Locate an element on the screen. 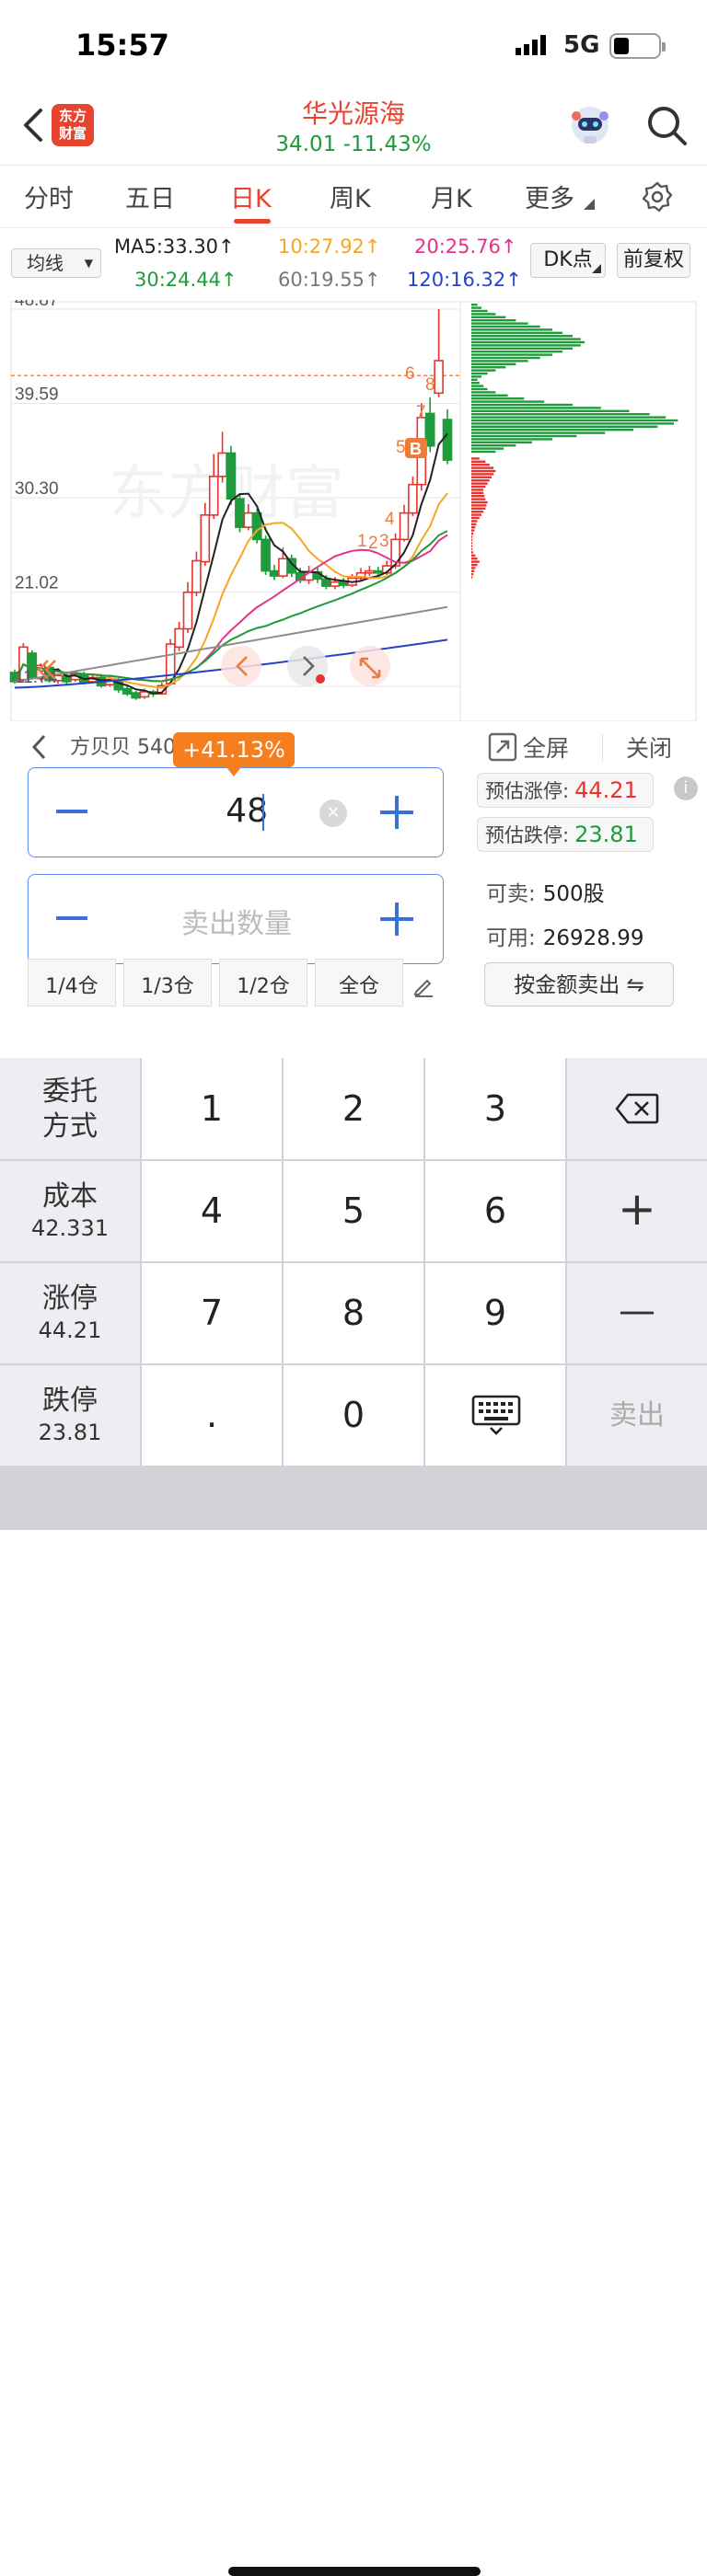 The width and height of the screenshot is (707, 2576). available-label: 可用: is located at coordinates (511, 938).